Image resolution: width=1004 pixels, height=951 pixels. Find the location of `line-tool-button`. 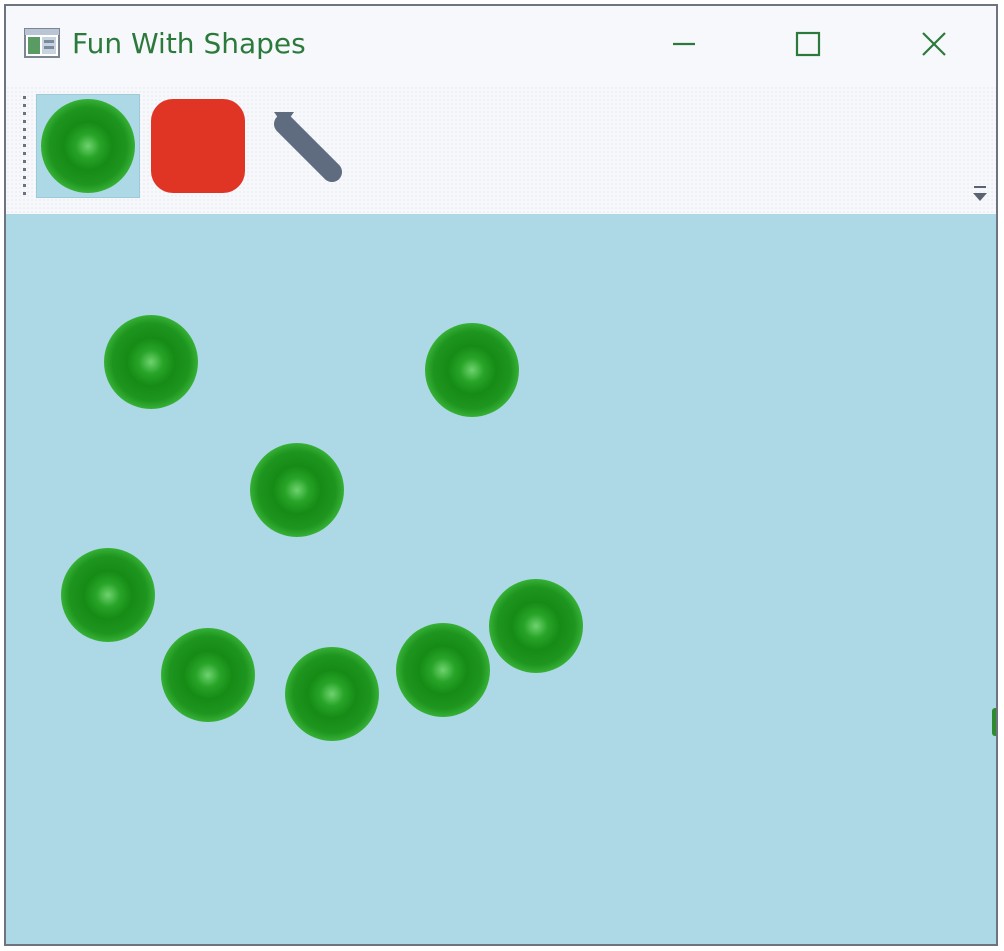

line-tool-button is located at coordinates (312, 146).